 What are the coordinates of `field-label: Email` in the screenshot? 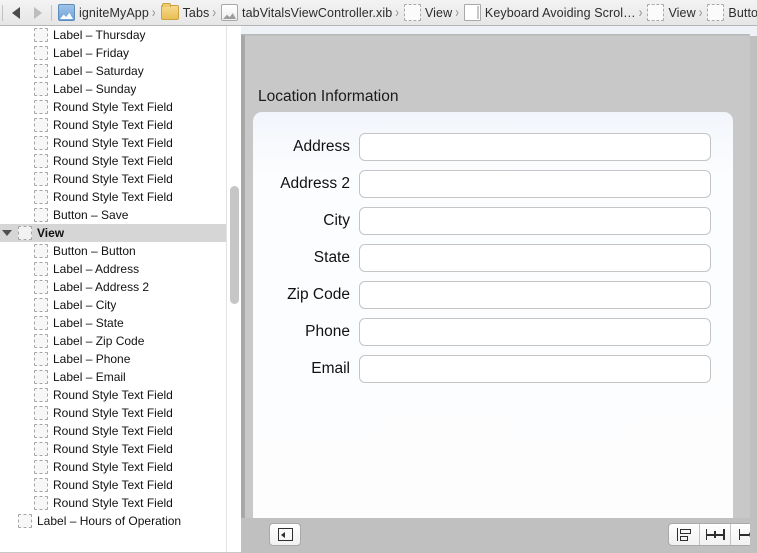 It's located at (330, 368).